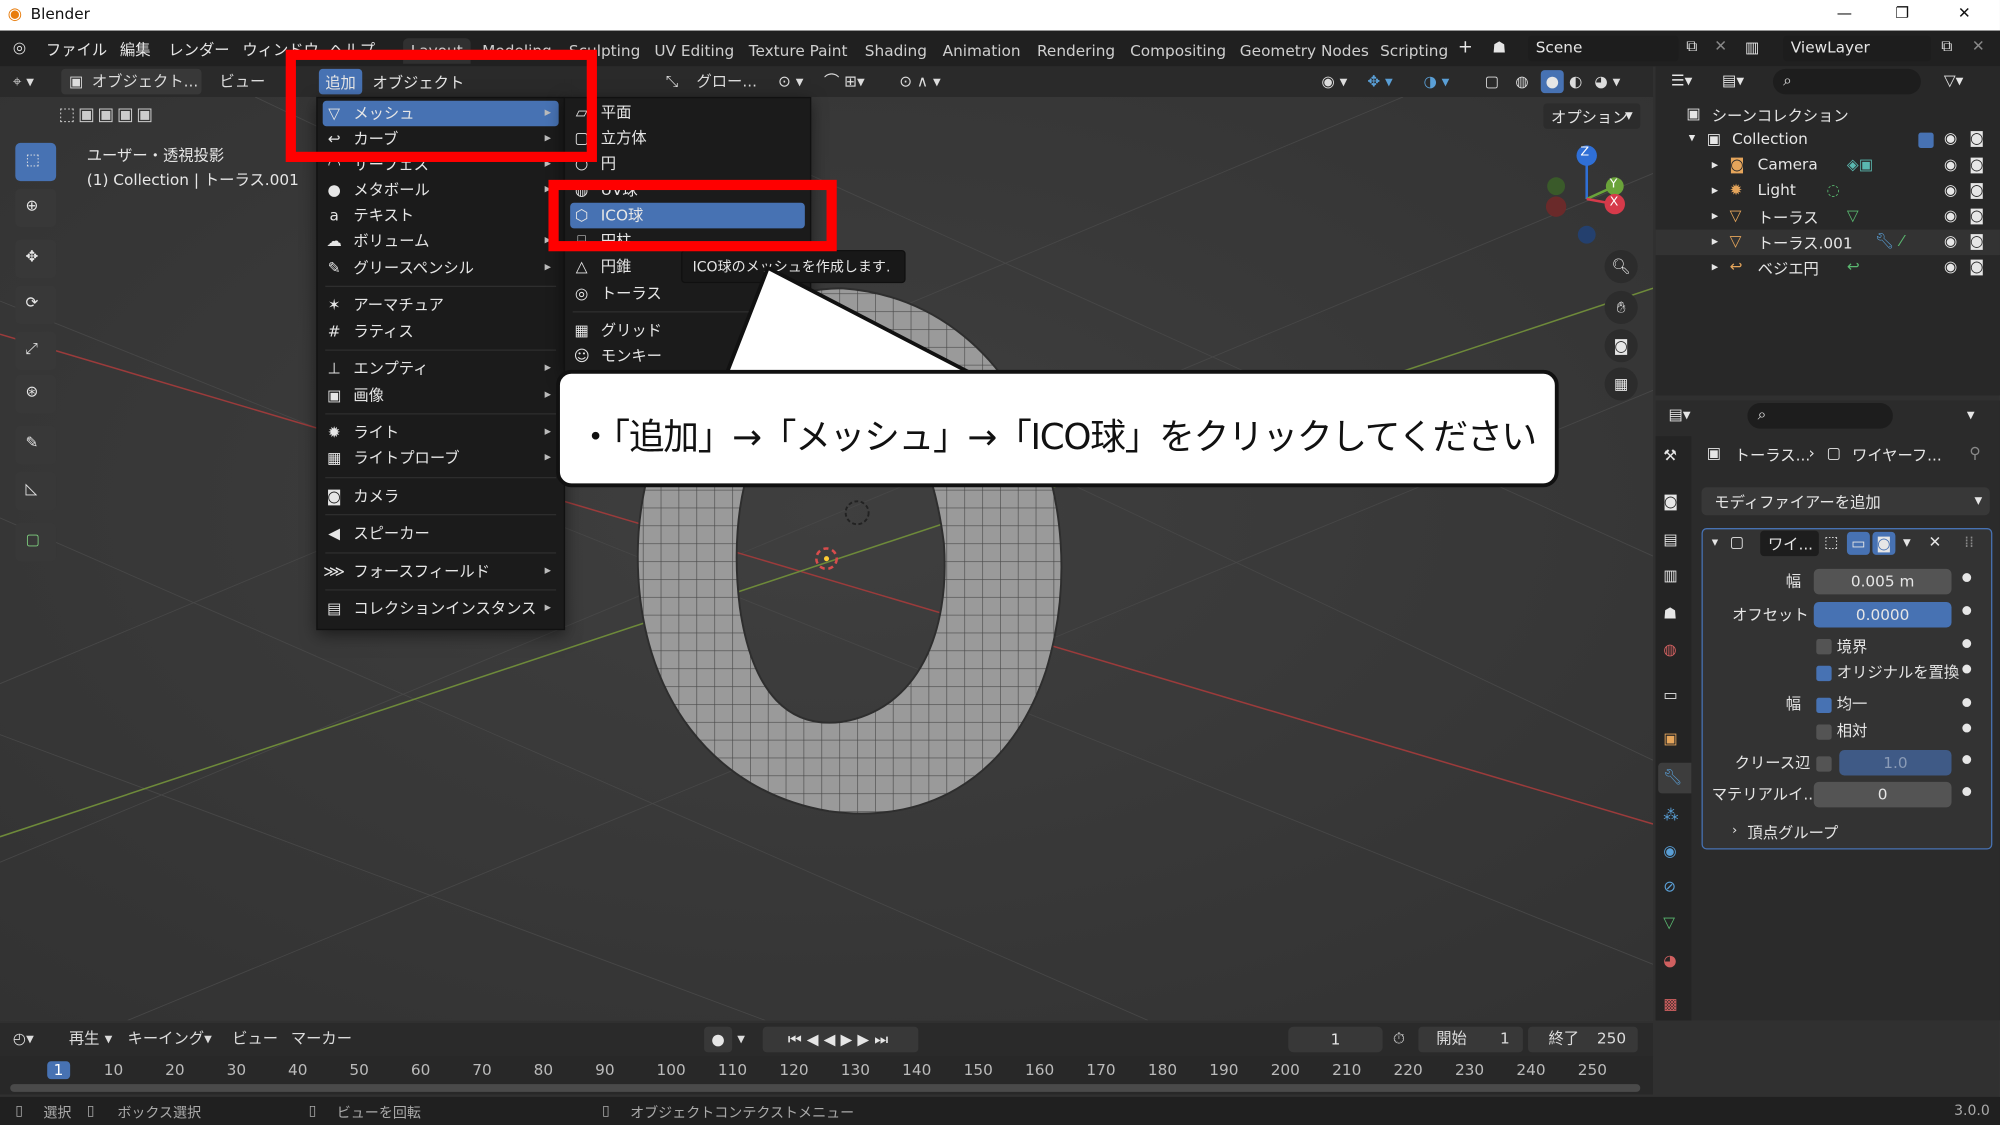 The height and width of the screenshot is (1125, 2000). What do you see at coordinates (1770, 139) in the screenshot?
I see `collection-label: Collection` at bounding box center [1770, 139].